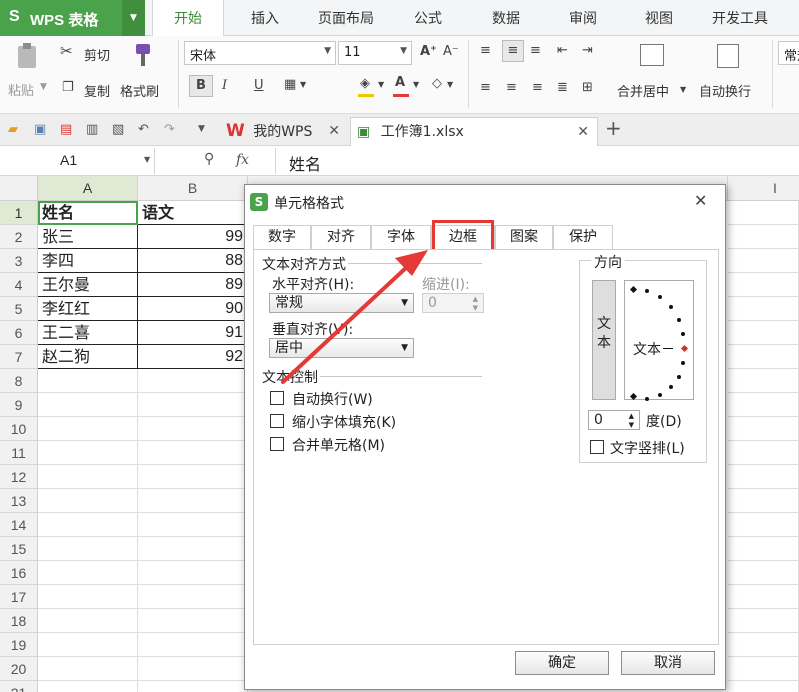 The image size is (799, 692). I want to click on annotation-arrow, so click(354, 317).